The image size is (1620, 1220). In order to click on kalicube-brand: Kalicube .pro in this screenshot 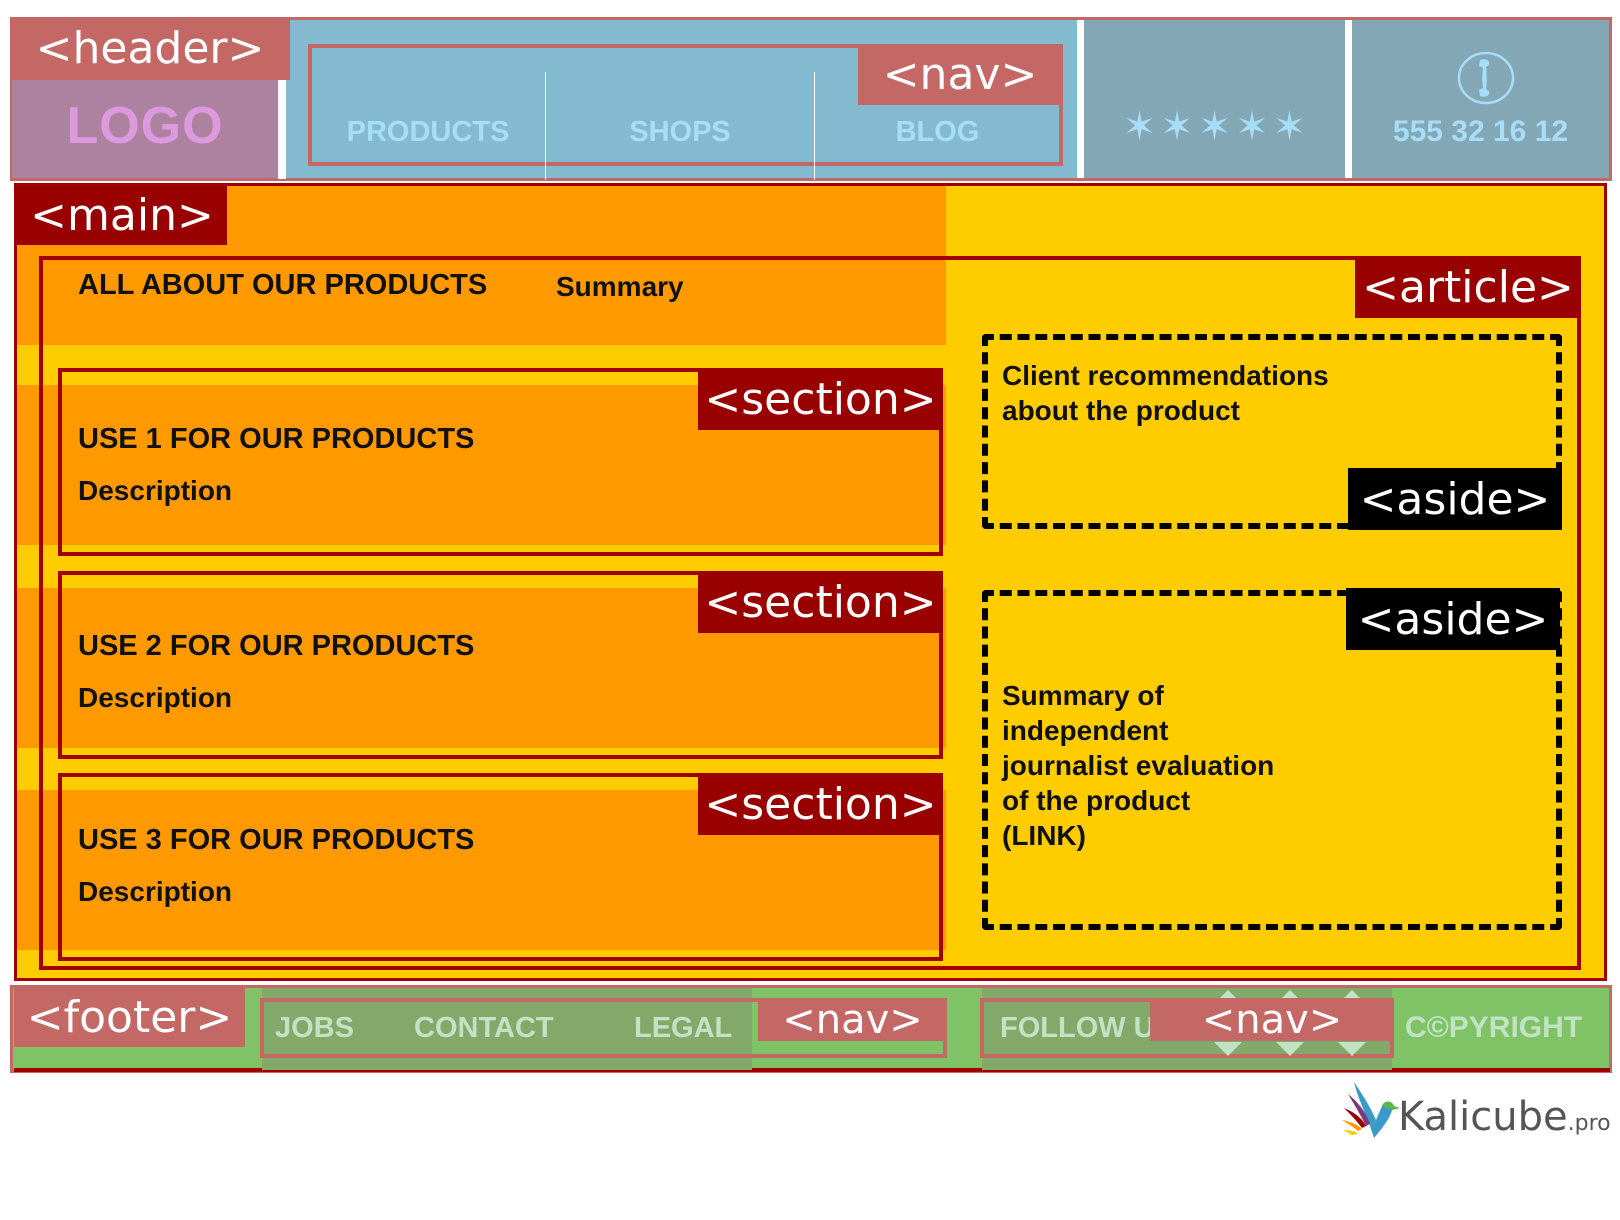, I will do `click(1504, 1115)`.